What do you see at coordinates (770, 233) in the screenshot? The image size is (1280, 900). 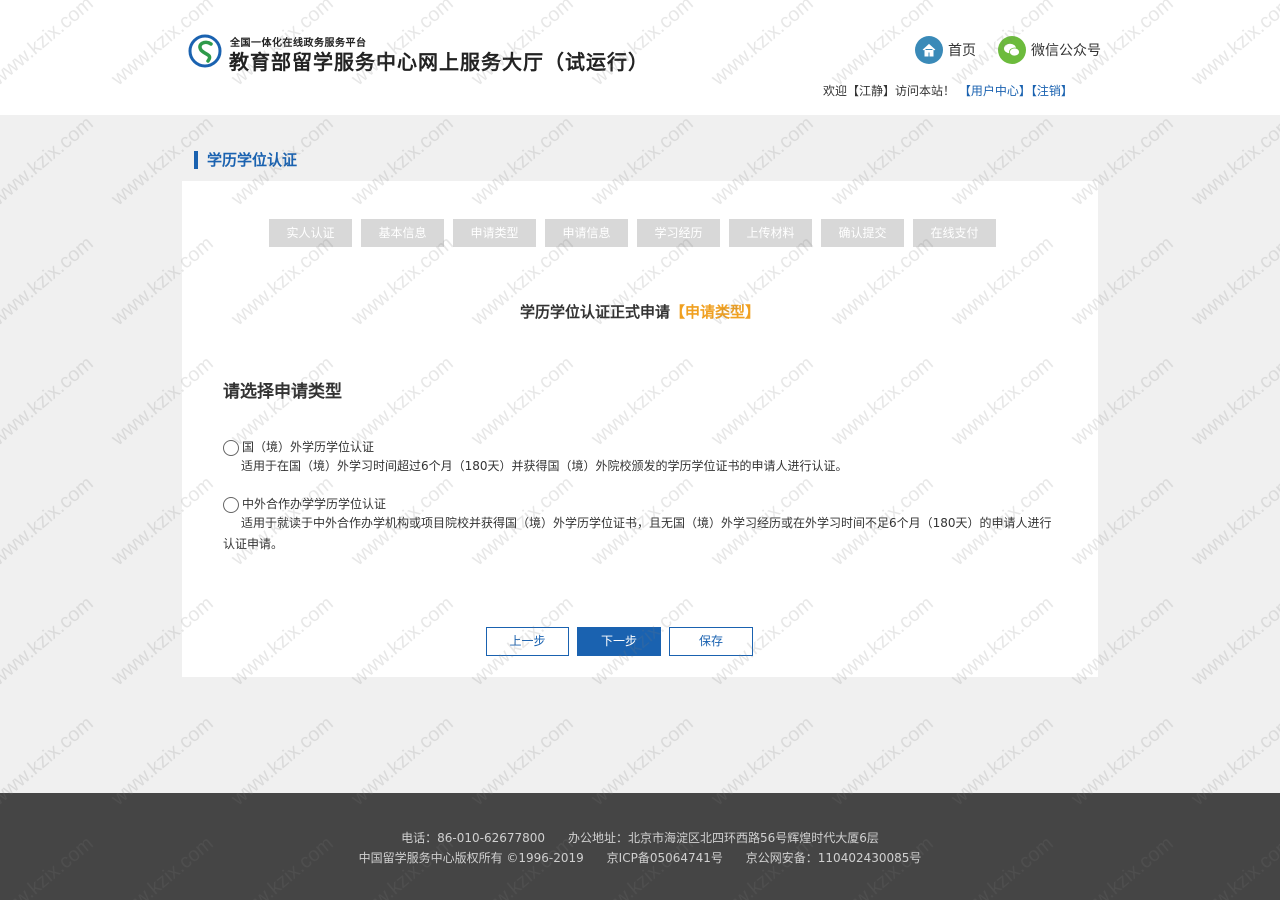 I see `step-upload-materials: 上传材料` at bounding box center [770, 233].